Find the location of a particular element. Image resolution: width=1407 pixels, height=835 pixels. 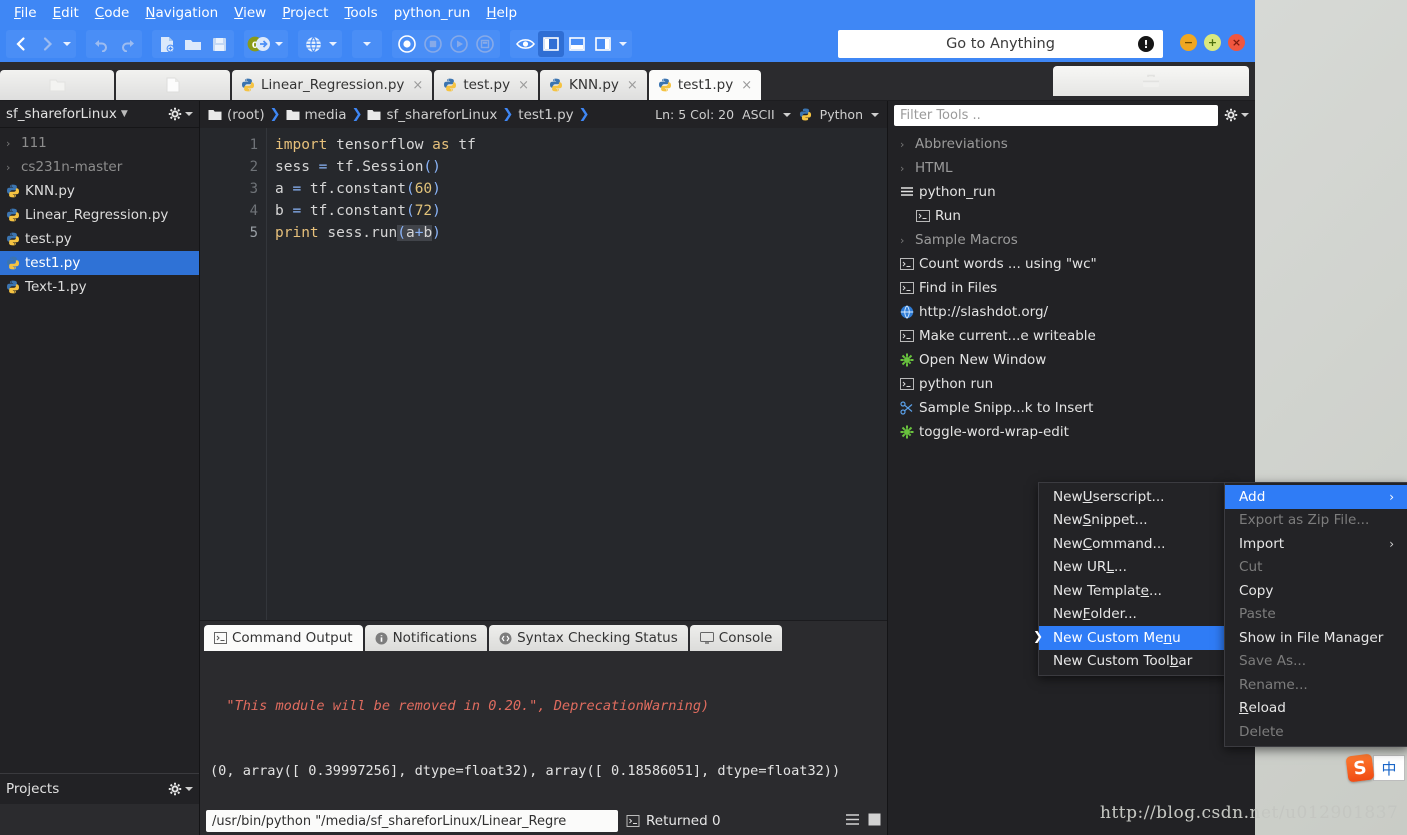

scc-dropdown-caret is located at coordinates (279, 44).